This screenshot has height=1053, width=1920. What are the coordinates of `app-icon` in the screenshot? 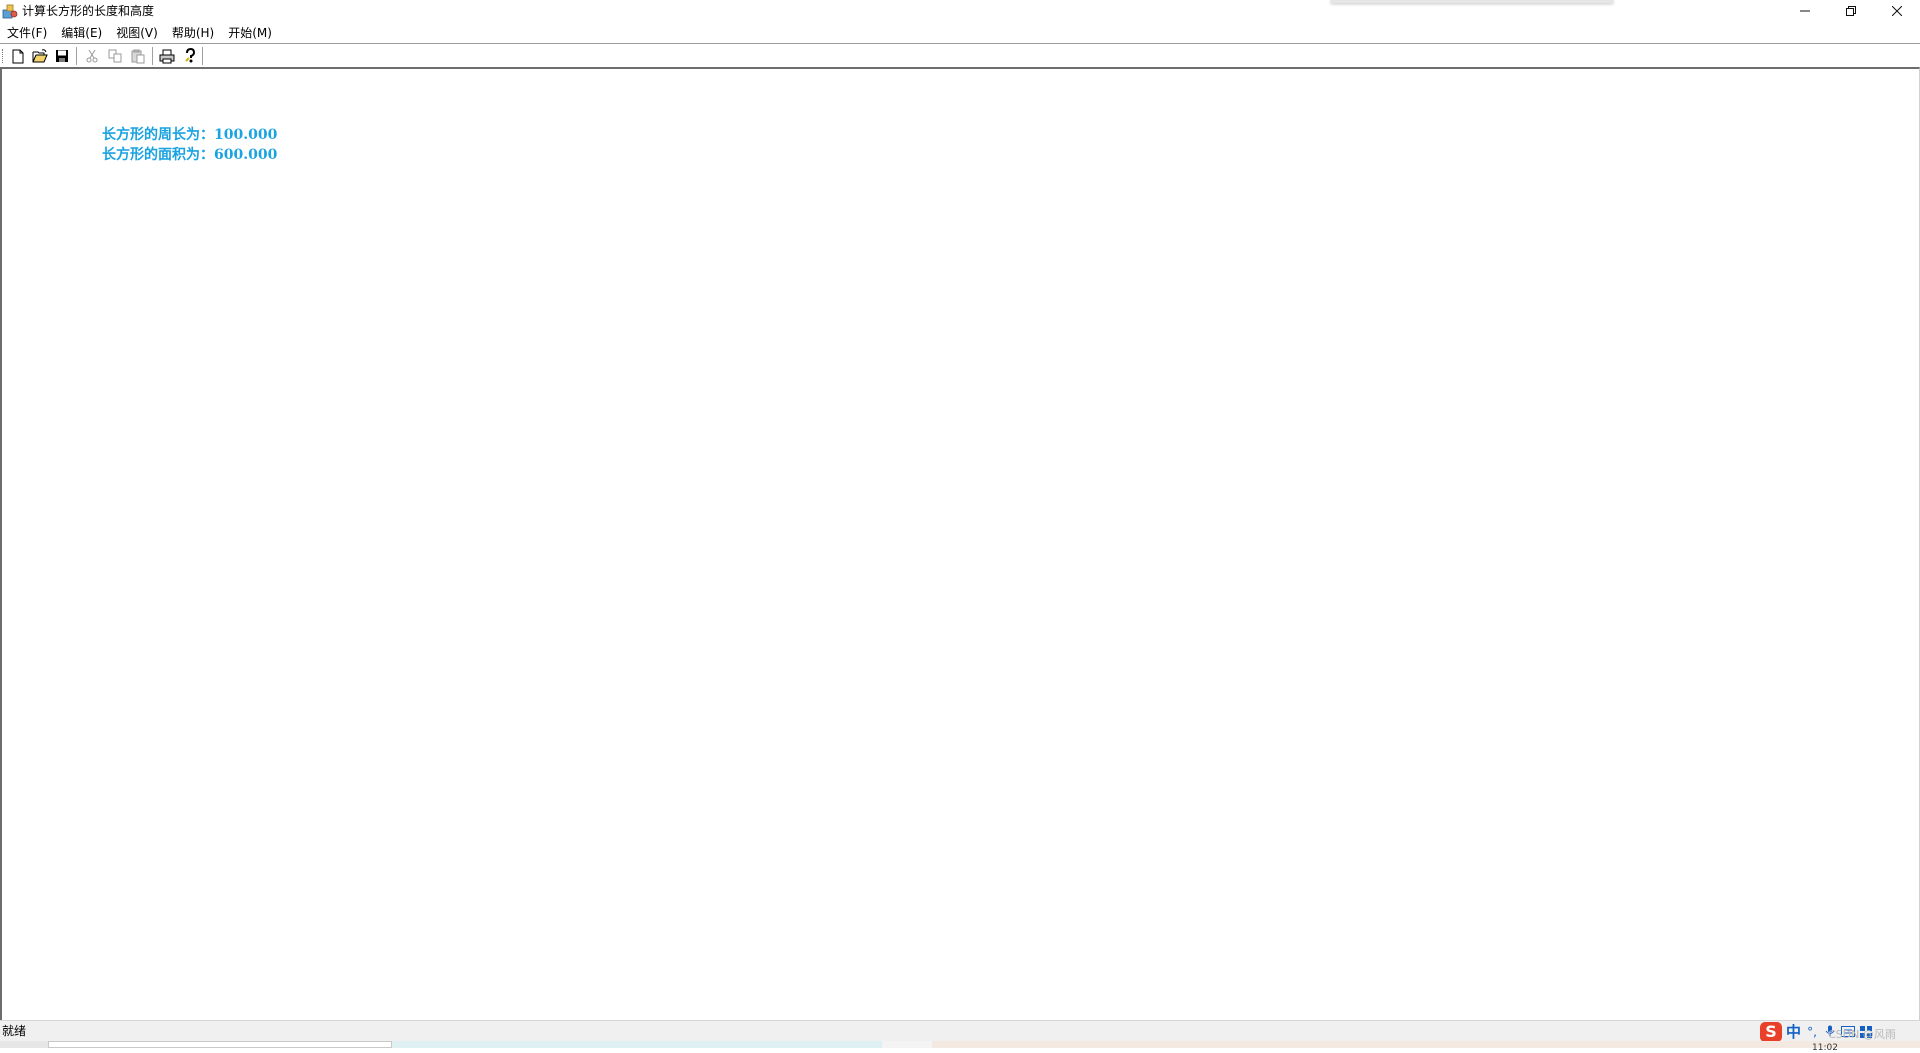 It's located at (10, 11).